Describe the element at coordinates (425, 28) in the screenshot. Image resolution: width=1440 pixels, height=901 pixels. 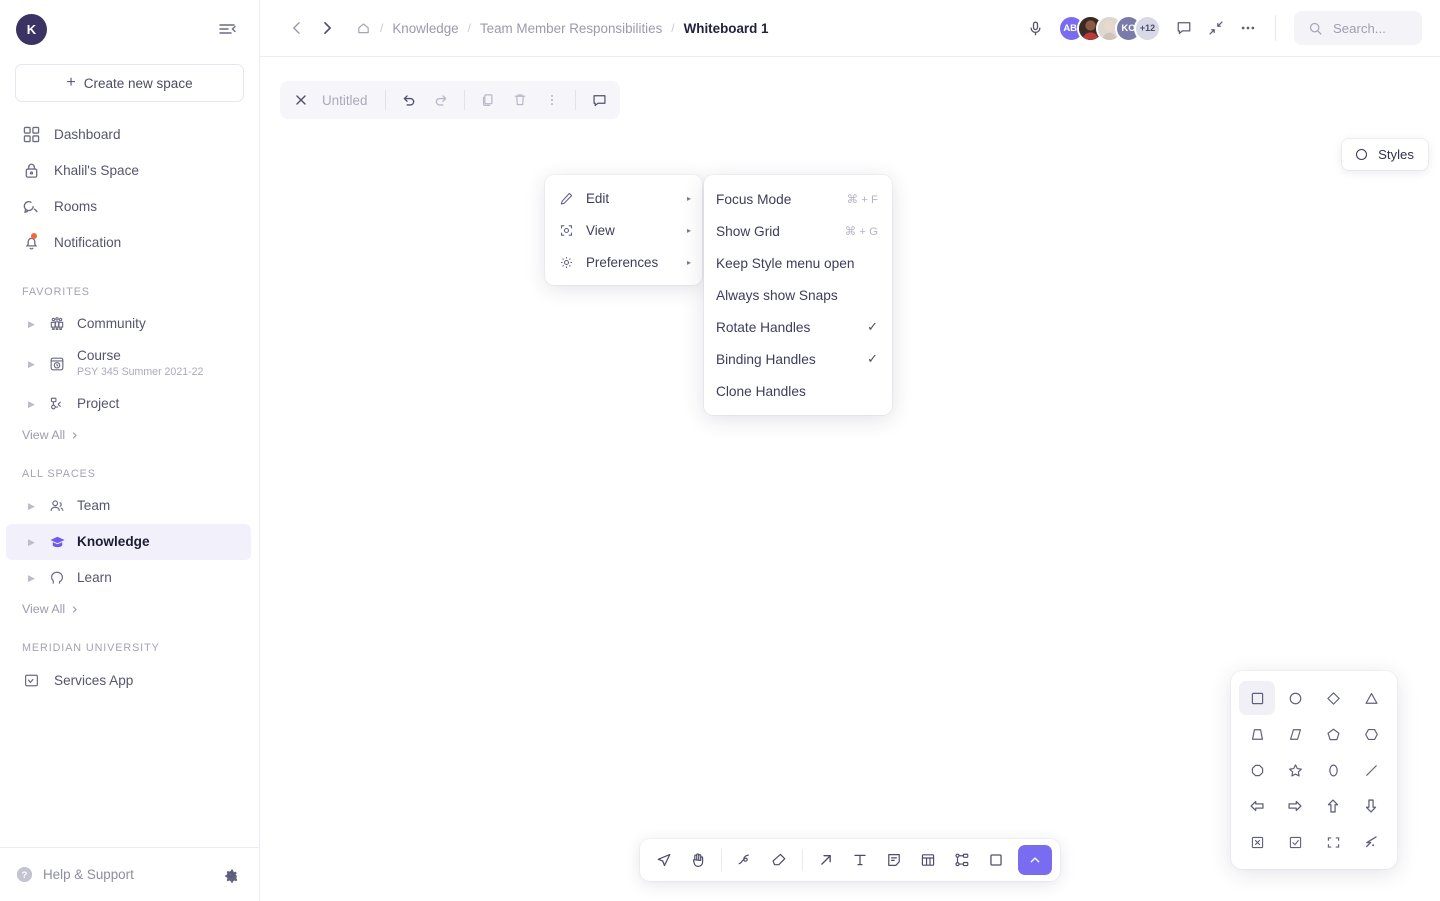
I see `breadcrumb-item-knowledge: Knowledge` at that location.